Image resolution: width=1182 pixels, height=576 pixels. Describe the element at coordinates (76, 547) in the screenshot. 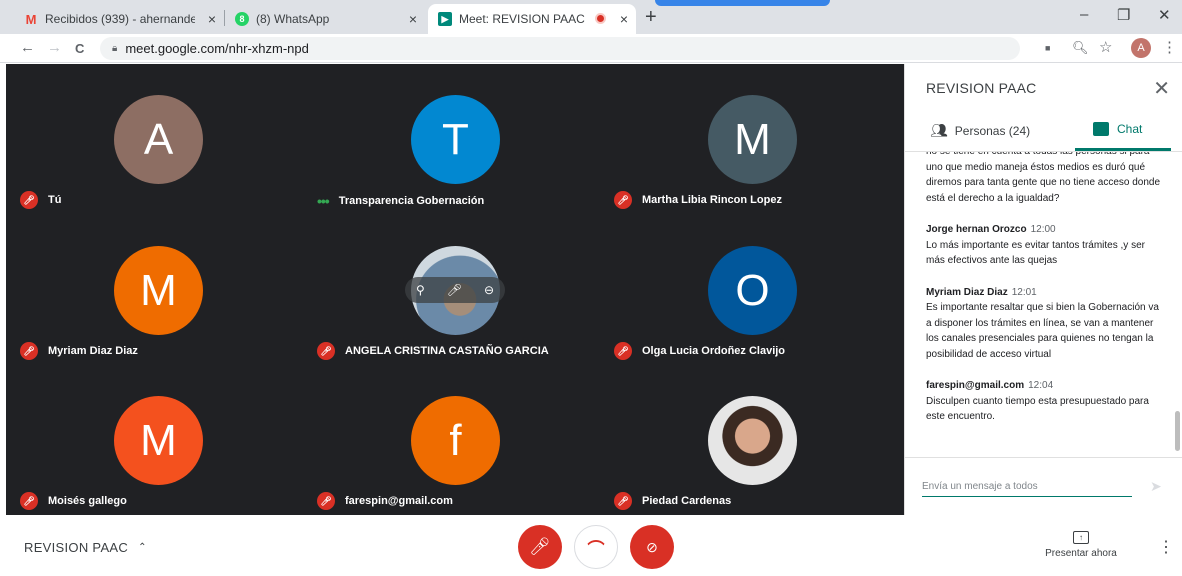

I see `meeting-title: REVISION PAAC` at that location.